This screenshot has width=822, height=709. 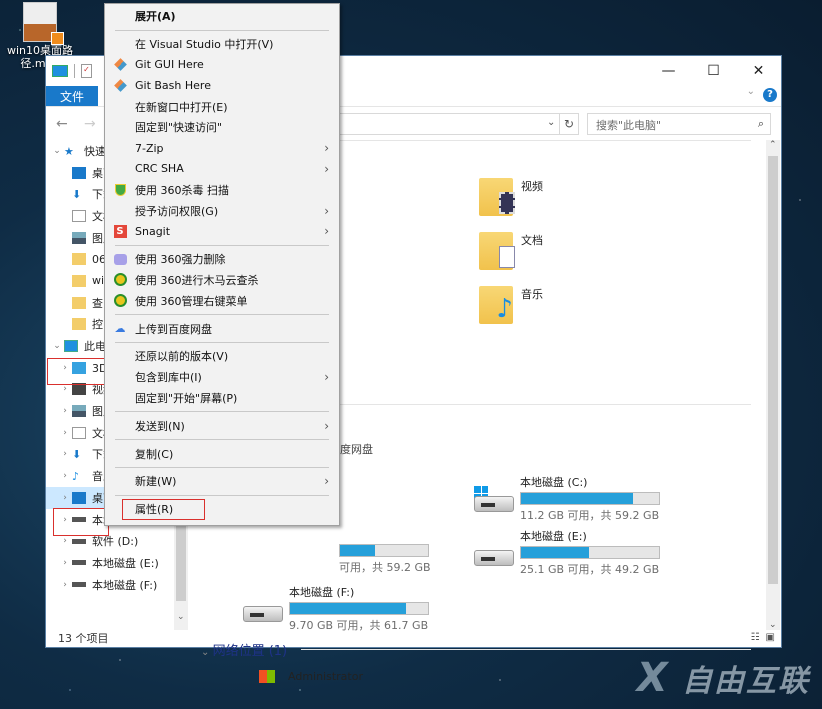 What do you see at coordinates (181, 617) in the screenshot?
I see `sidebar-scroll-down-icon: ⌄` at bounding box center [181, 617].